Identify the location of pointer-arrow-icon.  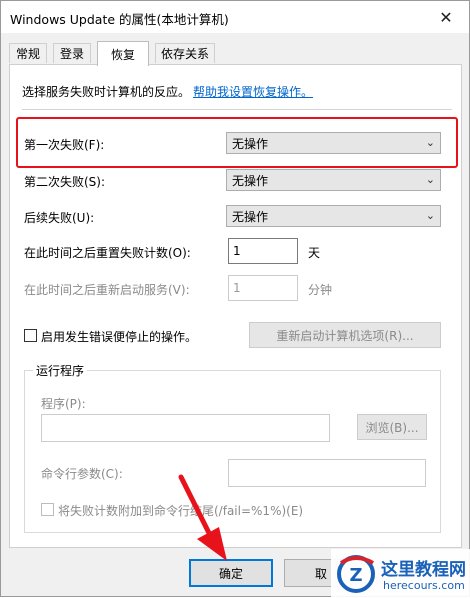
(202, 517).